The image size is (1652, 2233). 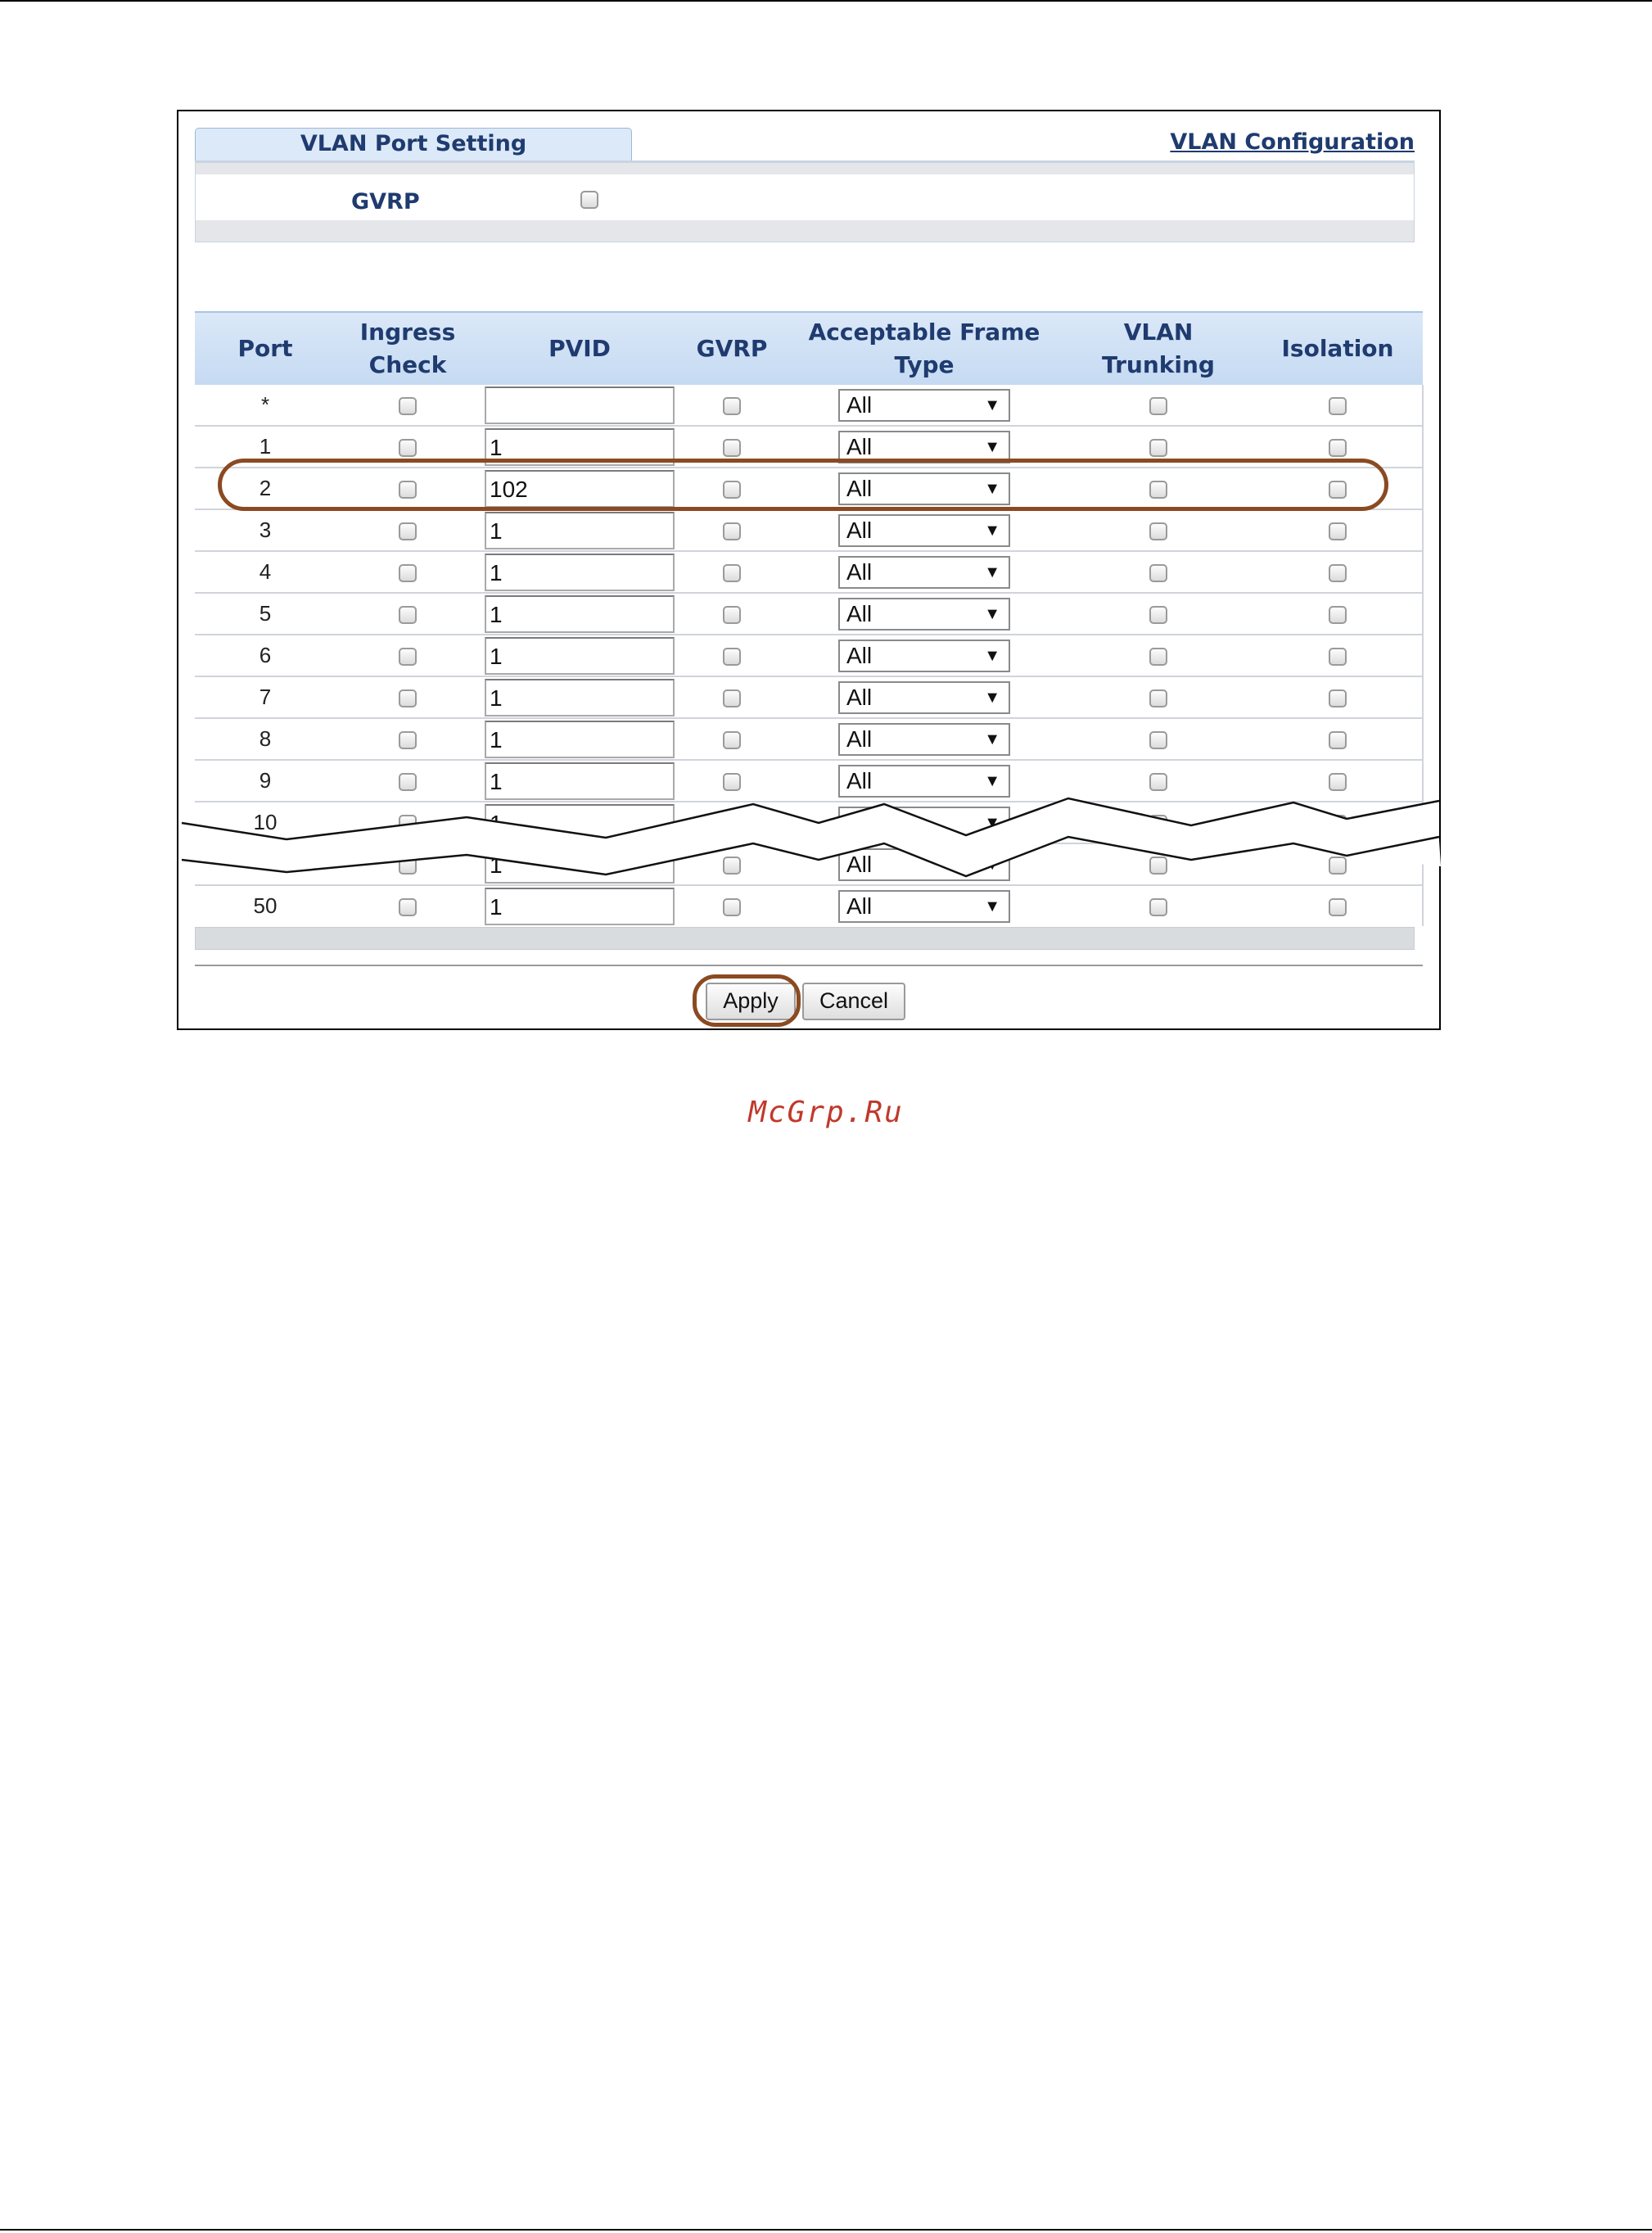 What do you see at coordinates (853, 1002) in the screenshot?
I see `cancel-button: Cancel` at bounding box center [853, 1002].